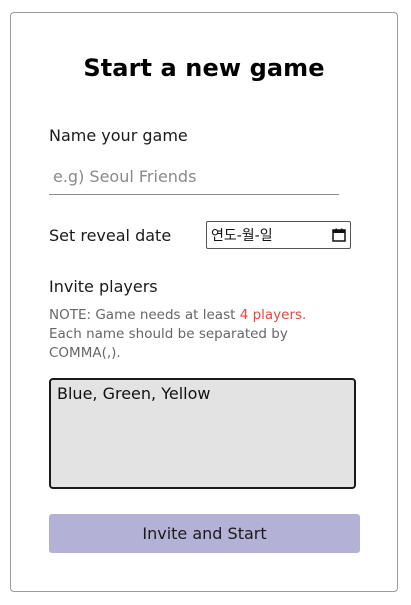 The width and height of the screenshot is (411, 605). Describe the element at coordinates (103, 286) in the screenshot. I see `invite-players-label: Invite players` at that location.